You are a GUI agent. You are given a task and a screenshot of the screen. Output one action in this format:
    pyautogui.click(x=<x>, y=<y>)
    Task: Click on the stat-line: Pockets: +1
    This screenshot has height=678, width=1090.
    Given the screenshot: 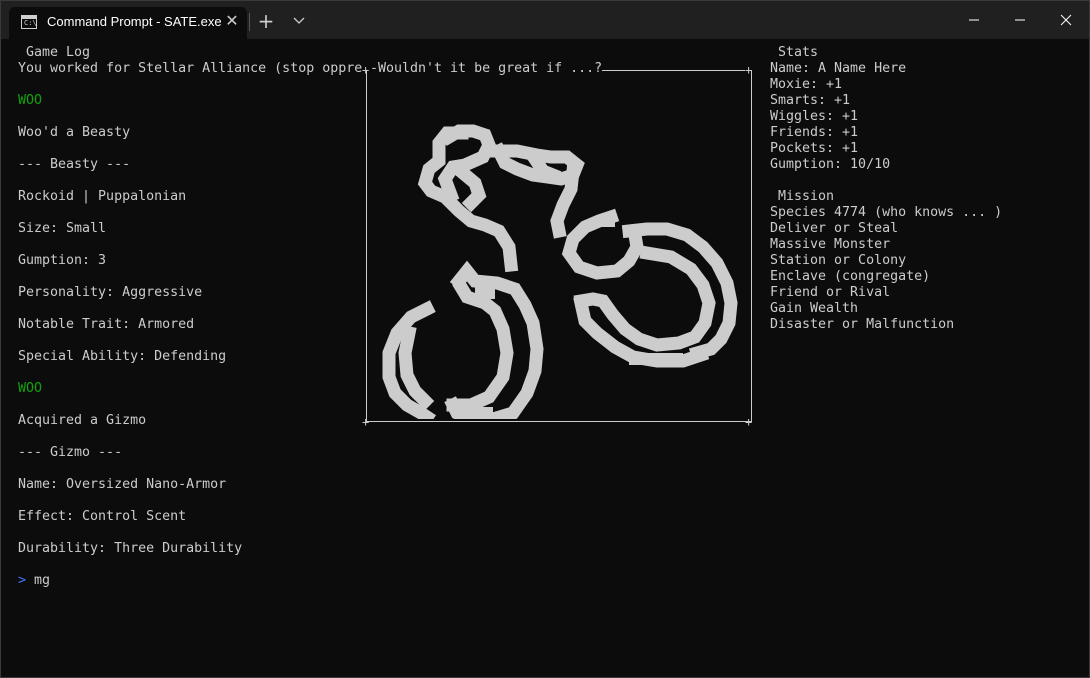 What is the action you would take?
    pyautogui.click(x=814, y=148)
    